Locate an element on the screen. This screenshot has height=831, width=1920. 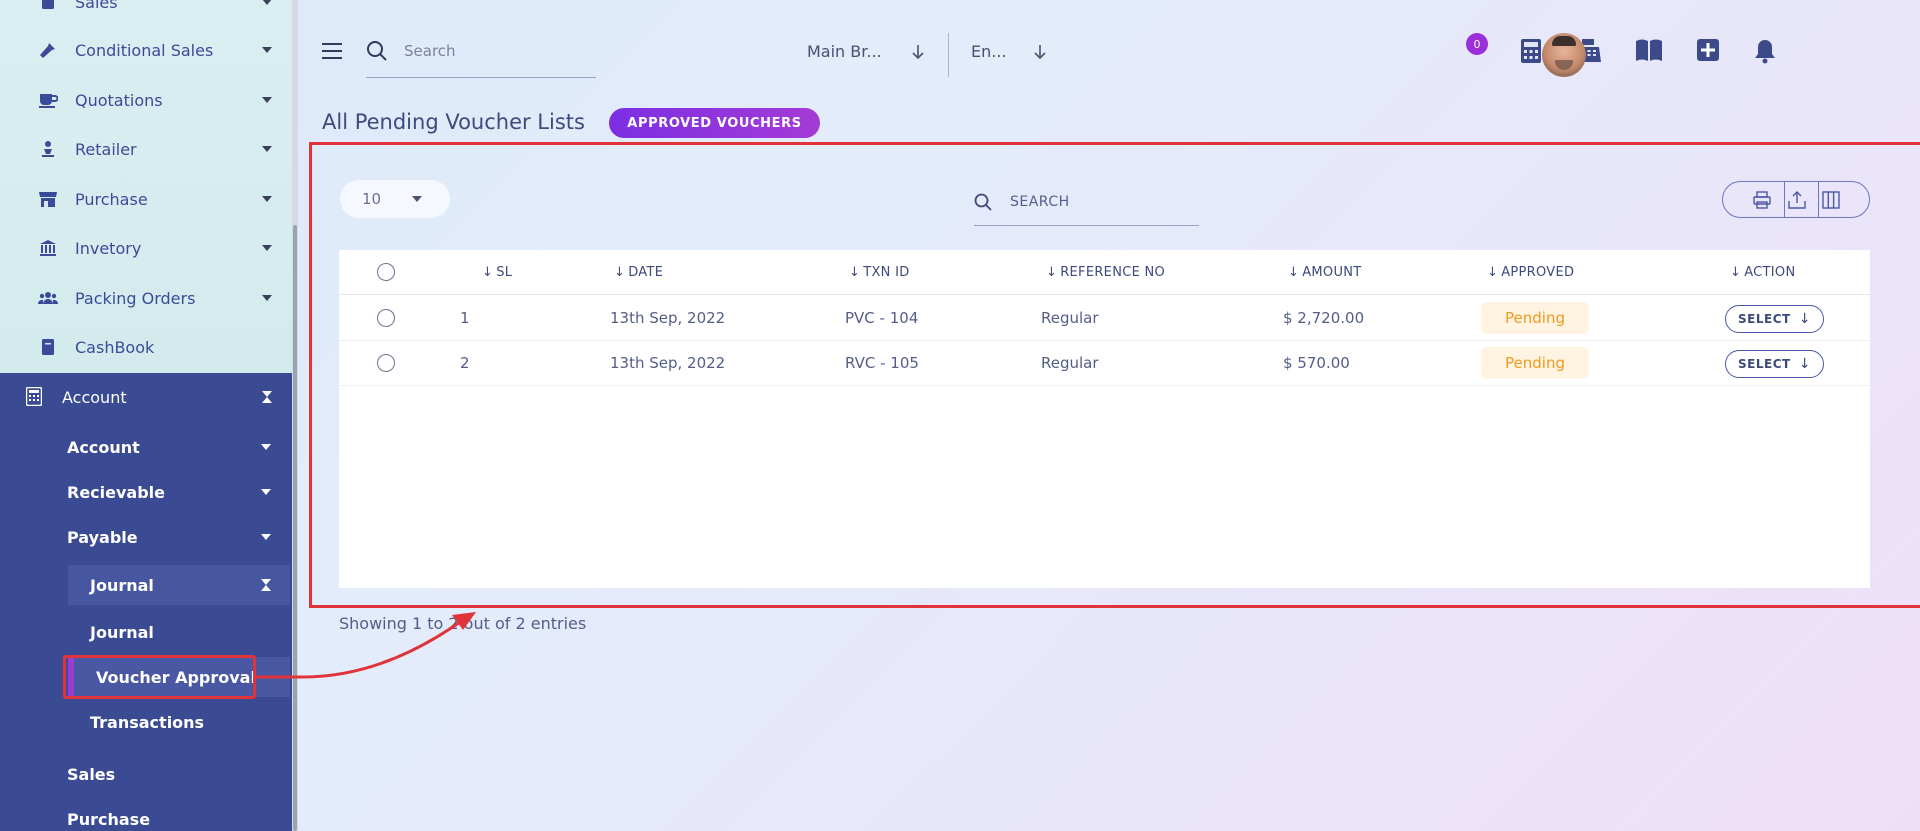
sidebar-subitem-purchase: Purchase is located at coordinates (147, 815).